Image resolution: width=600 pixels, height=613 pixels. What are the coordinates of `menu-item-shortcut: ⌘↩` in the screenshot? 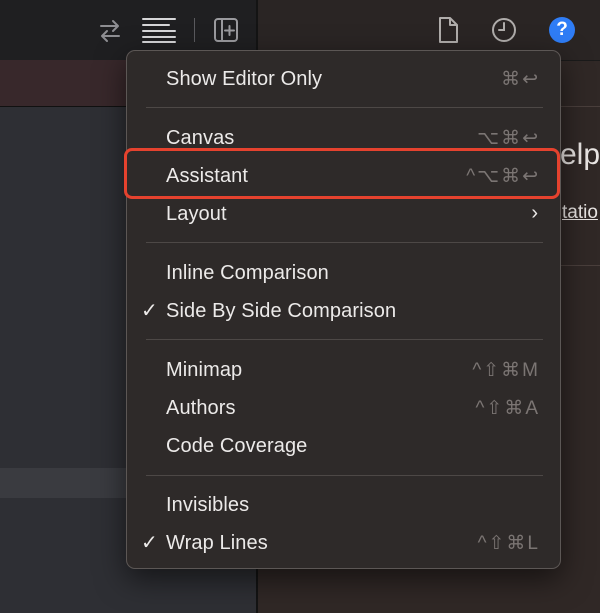 It's located at (520, 79).